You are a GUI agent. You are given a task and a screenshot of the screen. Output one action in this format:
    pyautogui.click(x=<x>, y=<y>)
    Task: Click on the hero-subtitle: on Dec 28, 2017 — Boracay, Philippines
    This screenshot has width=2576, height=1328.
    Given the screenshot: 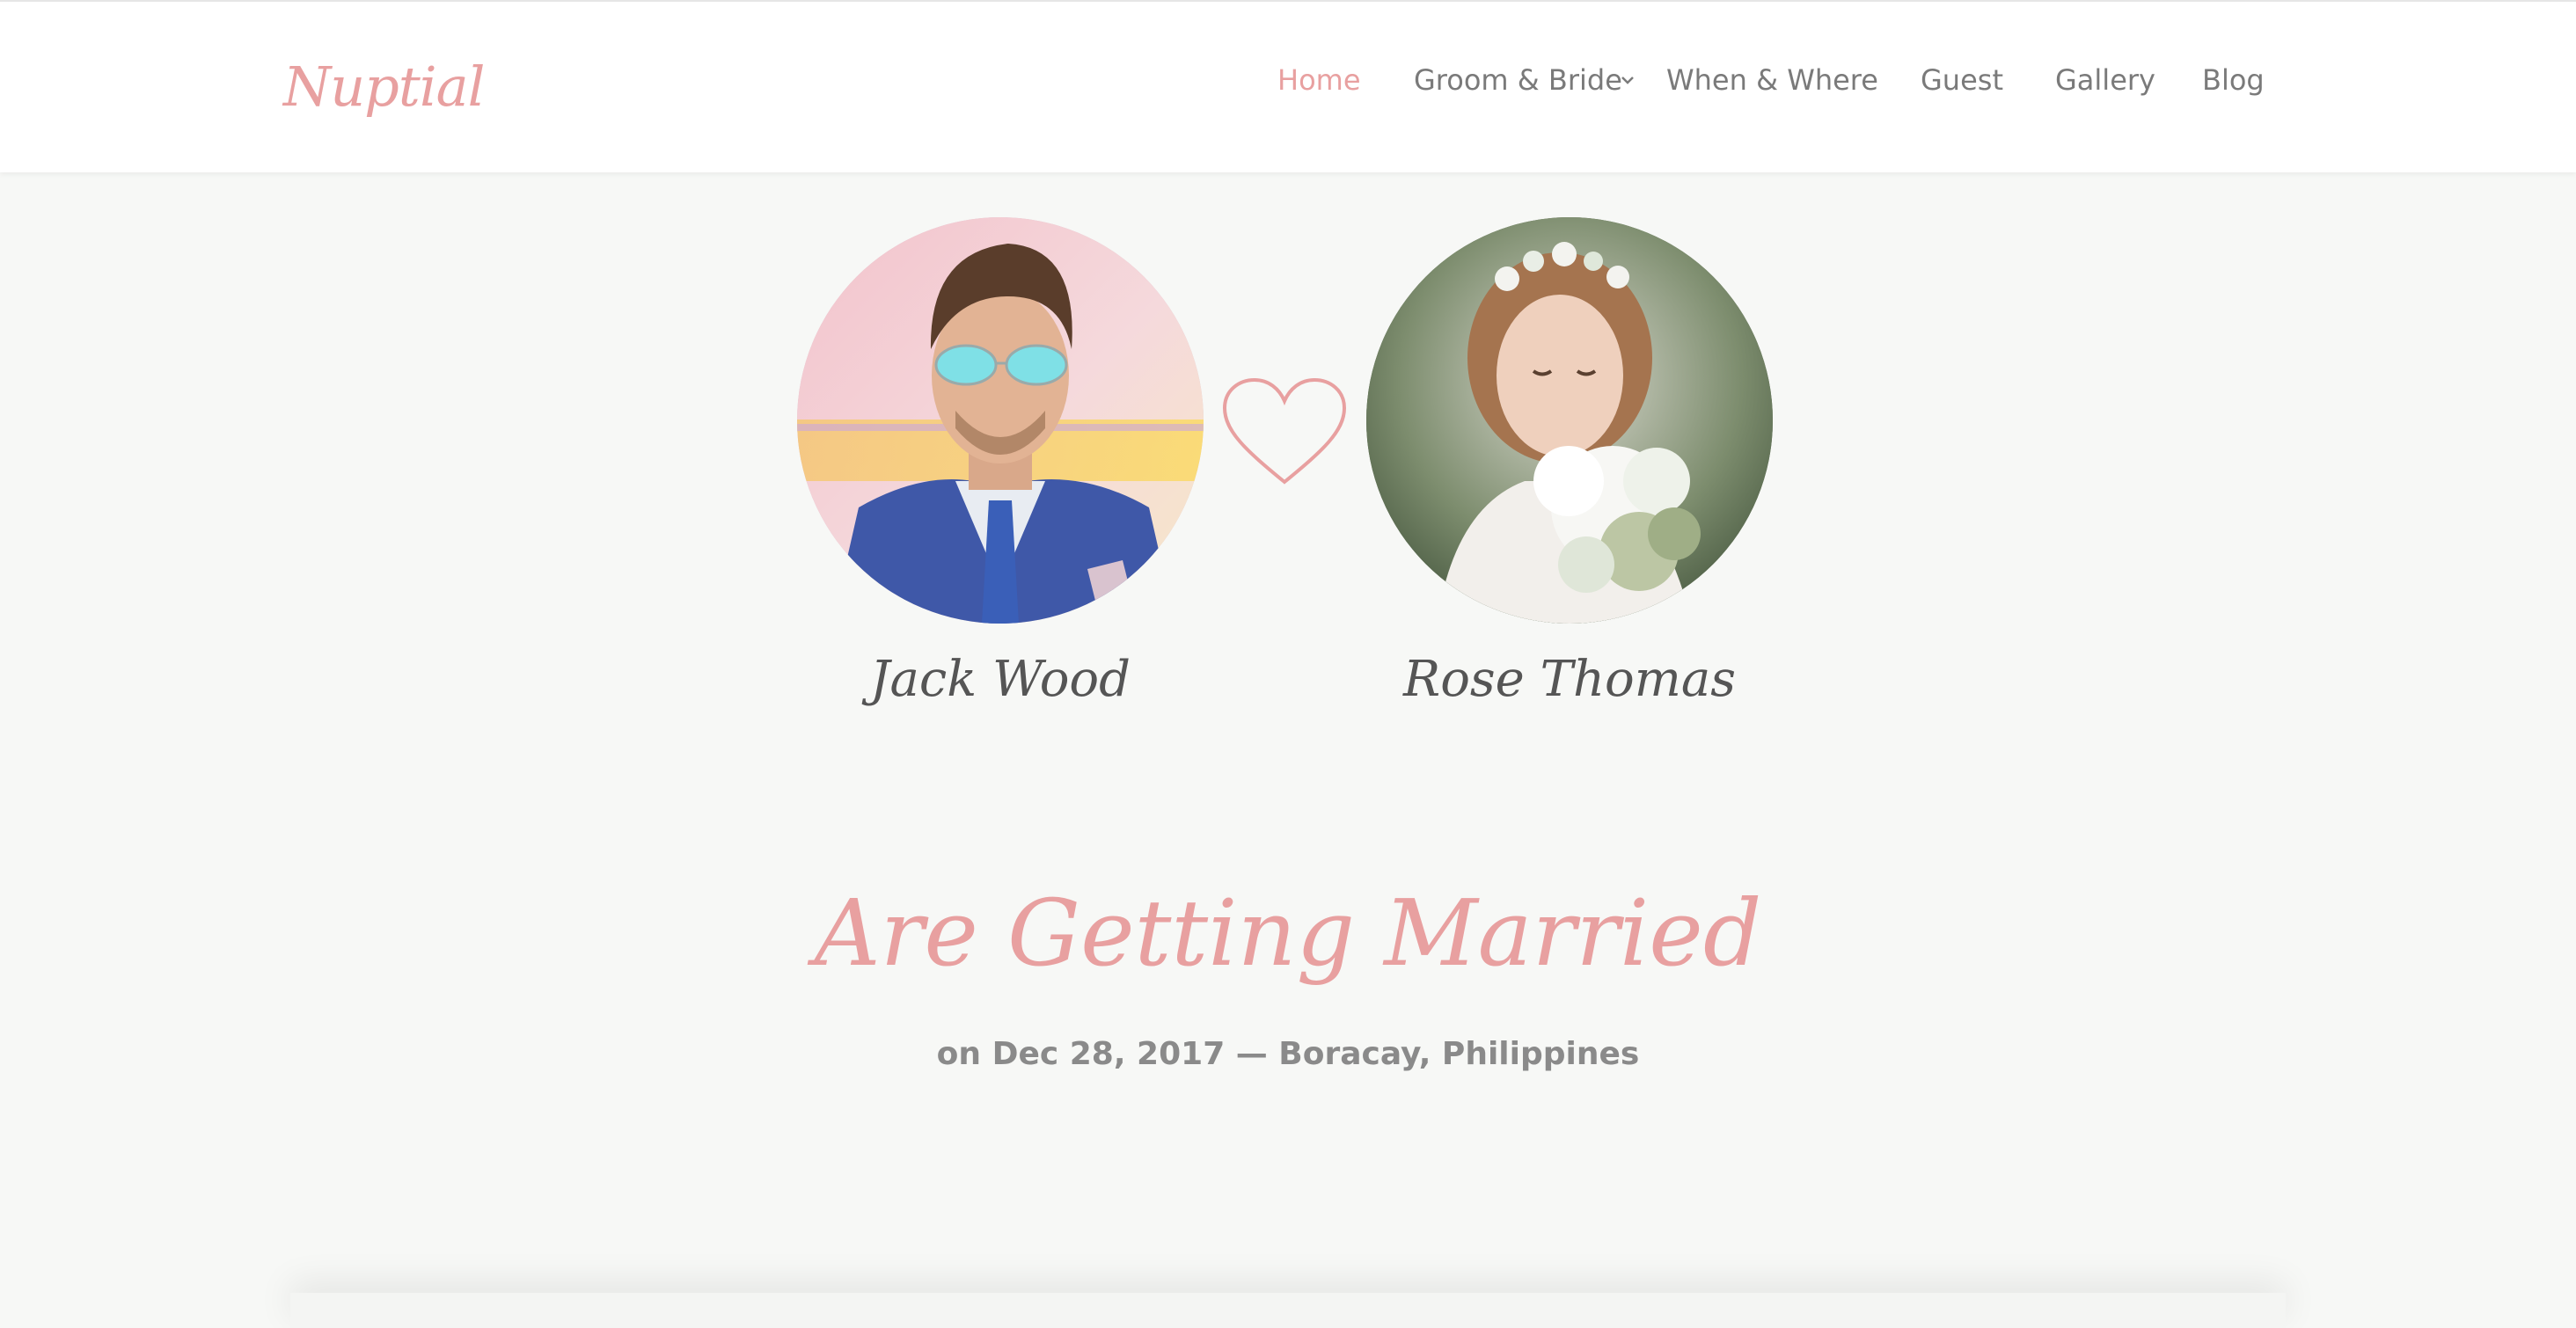 What is the action you would take?
    pyautogui.click(x=1288, y=1054)
    